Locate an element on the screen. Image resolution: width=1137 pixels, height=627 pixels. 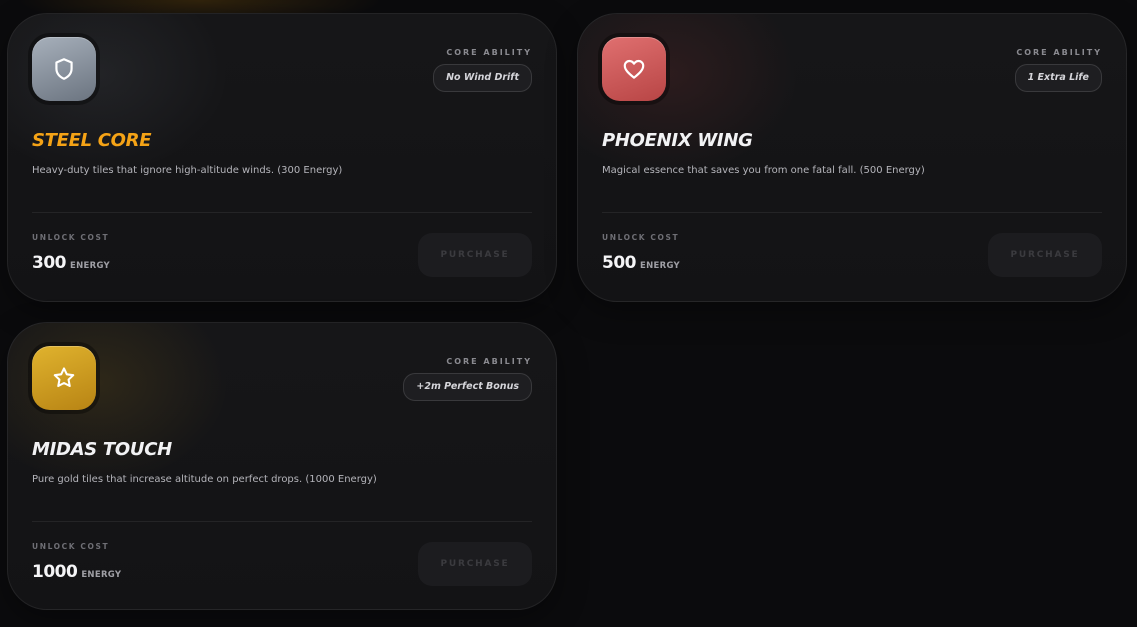
upgrade-title: STEEL CORE is located at coordinates (92, 140).